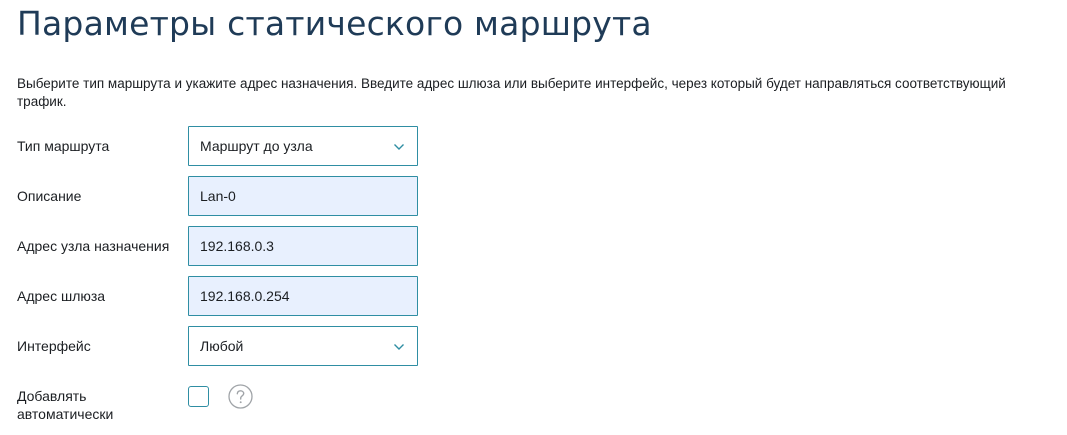  What do you see at coordinates (533, 246) in the screenshot?
I see `destination-row: Адрес узла назначения` at bounding box center [533, 246].